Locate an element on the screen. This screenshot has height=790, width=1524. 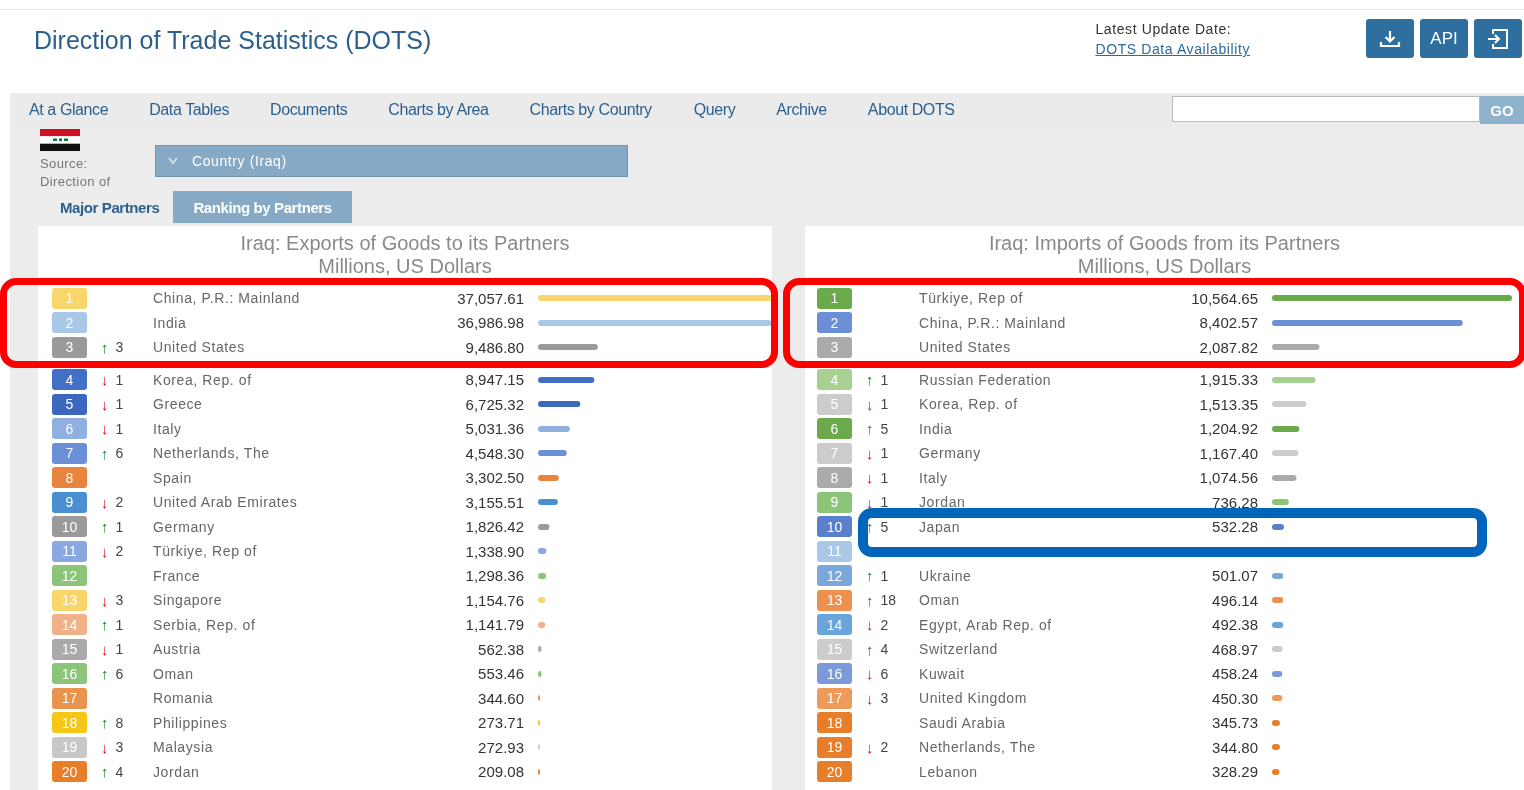
country-name: Switzerland is located at coordinates (958, 649).